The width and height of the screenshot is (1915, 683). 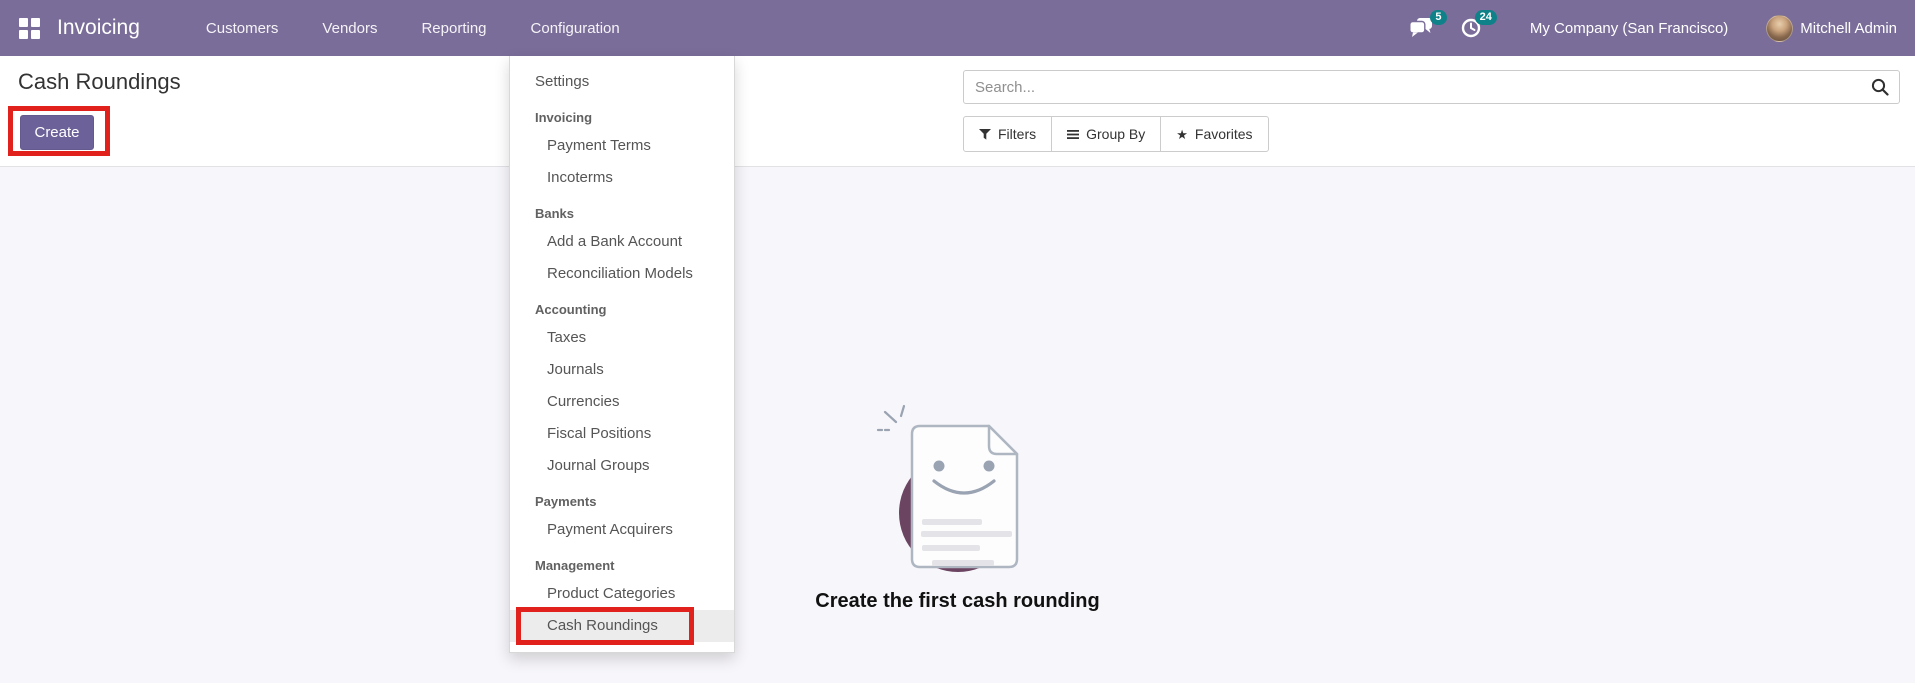 What do you see at coordinates (1223, 134) in the screenshot?
I see `favorites-label: Favorites` at bounding box center [1223, 134].